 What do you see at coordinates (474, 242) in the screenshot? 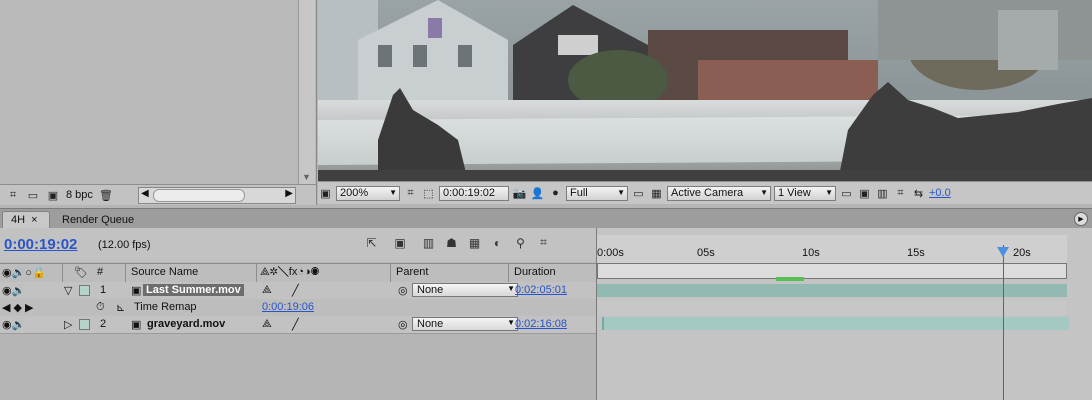
I see `frame-blending-icon: ▦` at bounding box center [474, 242].